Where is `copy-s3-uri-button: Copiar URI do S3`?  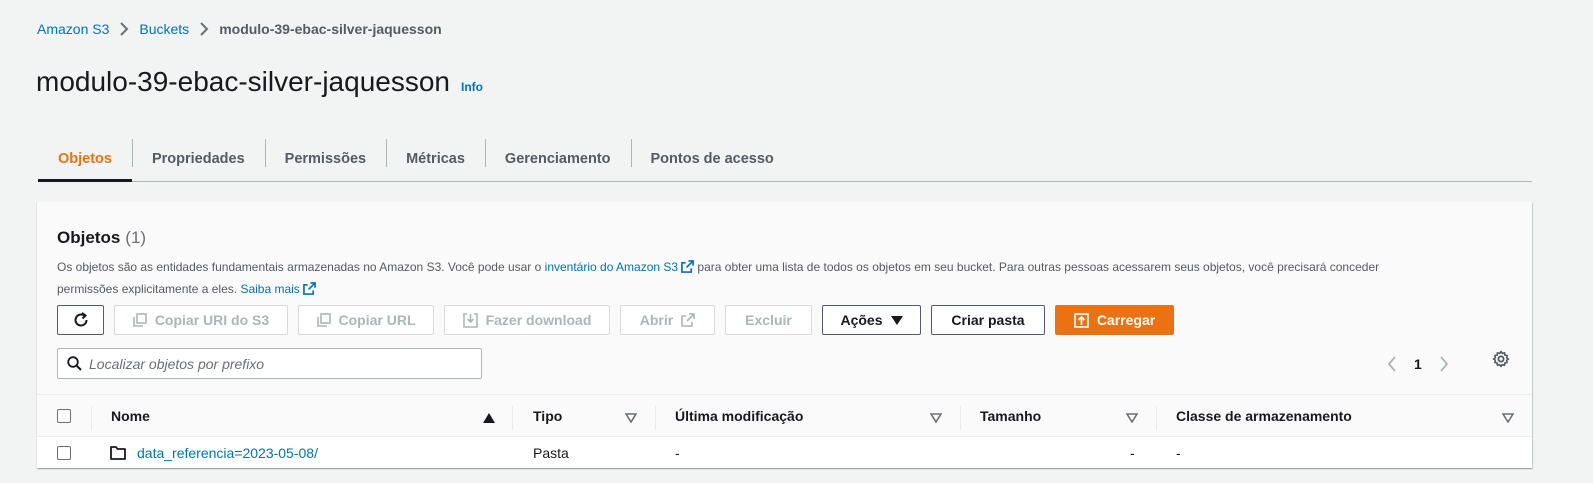
copy-s3-uri-button: Copiar URI do S3 is located at coordinates (201, 320).